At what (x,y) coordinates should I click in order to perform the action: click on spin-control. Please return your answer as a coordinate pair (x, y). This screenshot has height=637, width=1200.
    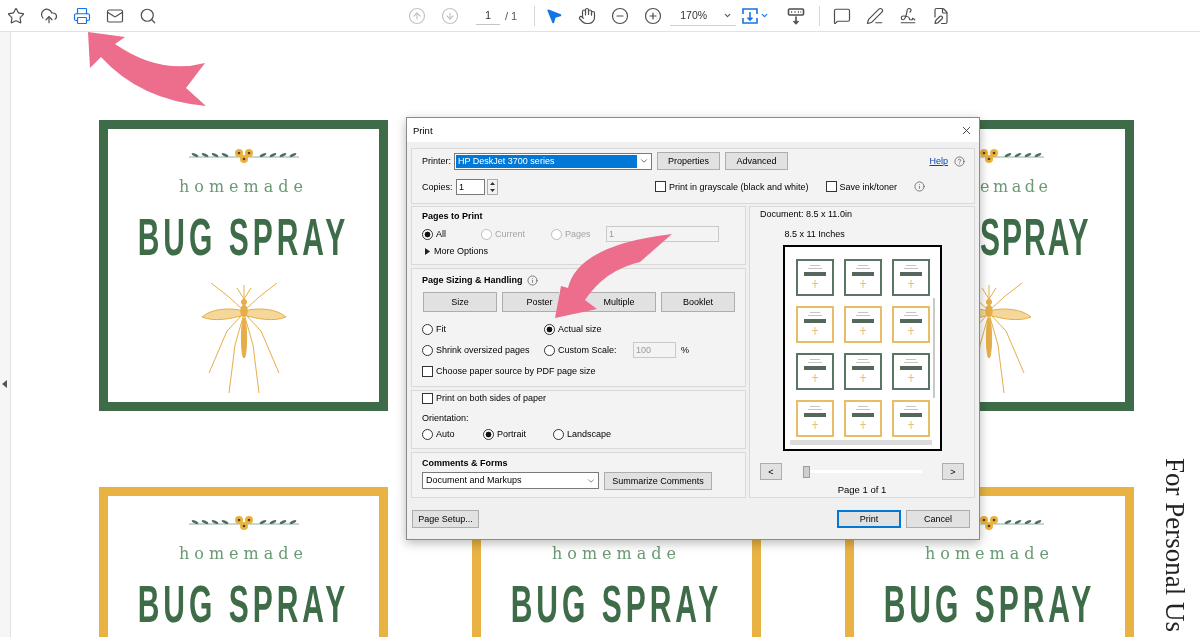
    Looking at the image, I should click on (492, 186).